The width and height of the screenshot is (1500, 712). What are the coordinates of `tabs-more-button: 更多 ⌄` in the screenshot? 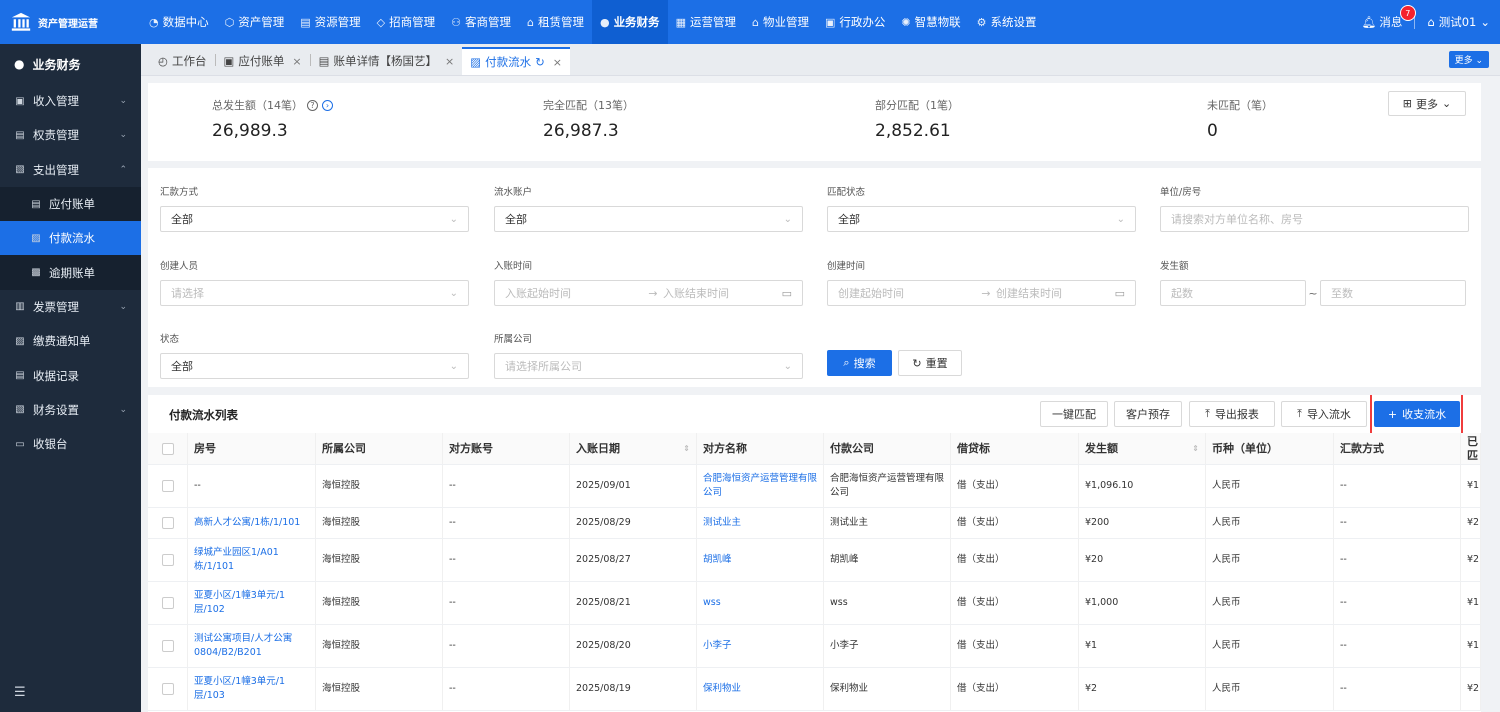 It's located at (1468, 59).